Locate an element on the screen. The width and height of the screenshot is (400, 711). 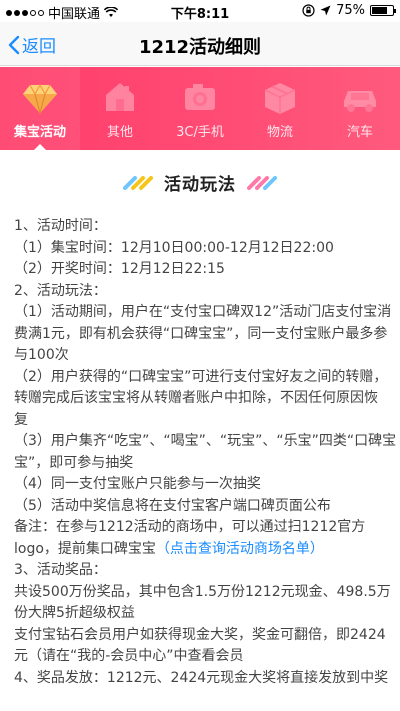
rule-line-with-link: logo，提前集口碑宝宝（点击查询活动商场名单） is located at coordinates (202, 550).